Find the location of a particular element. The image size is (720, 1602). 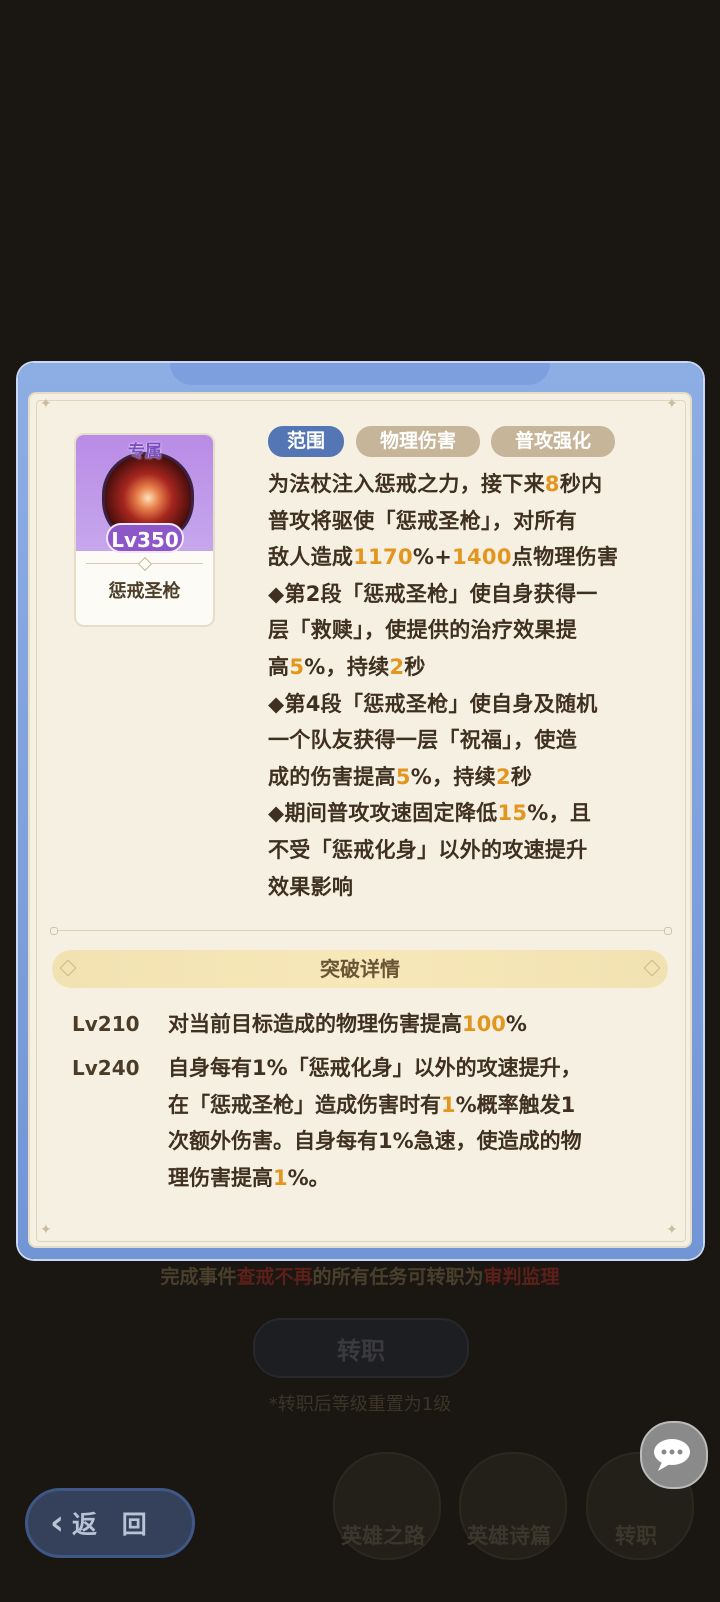

chat-button is located at coordinates (674, 1455).